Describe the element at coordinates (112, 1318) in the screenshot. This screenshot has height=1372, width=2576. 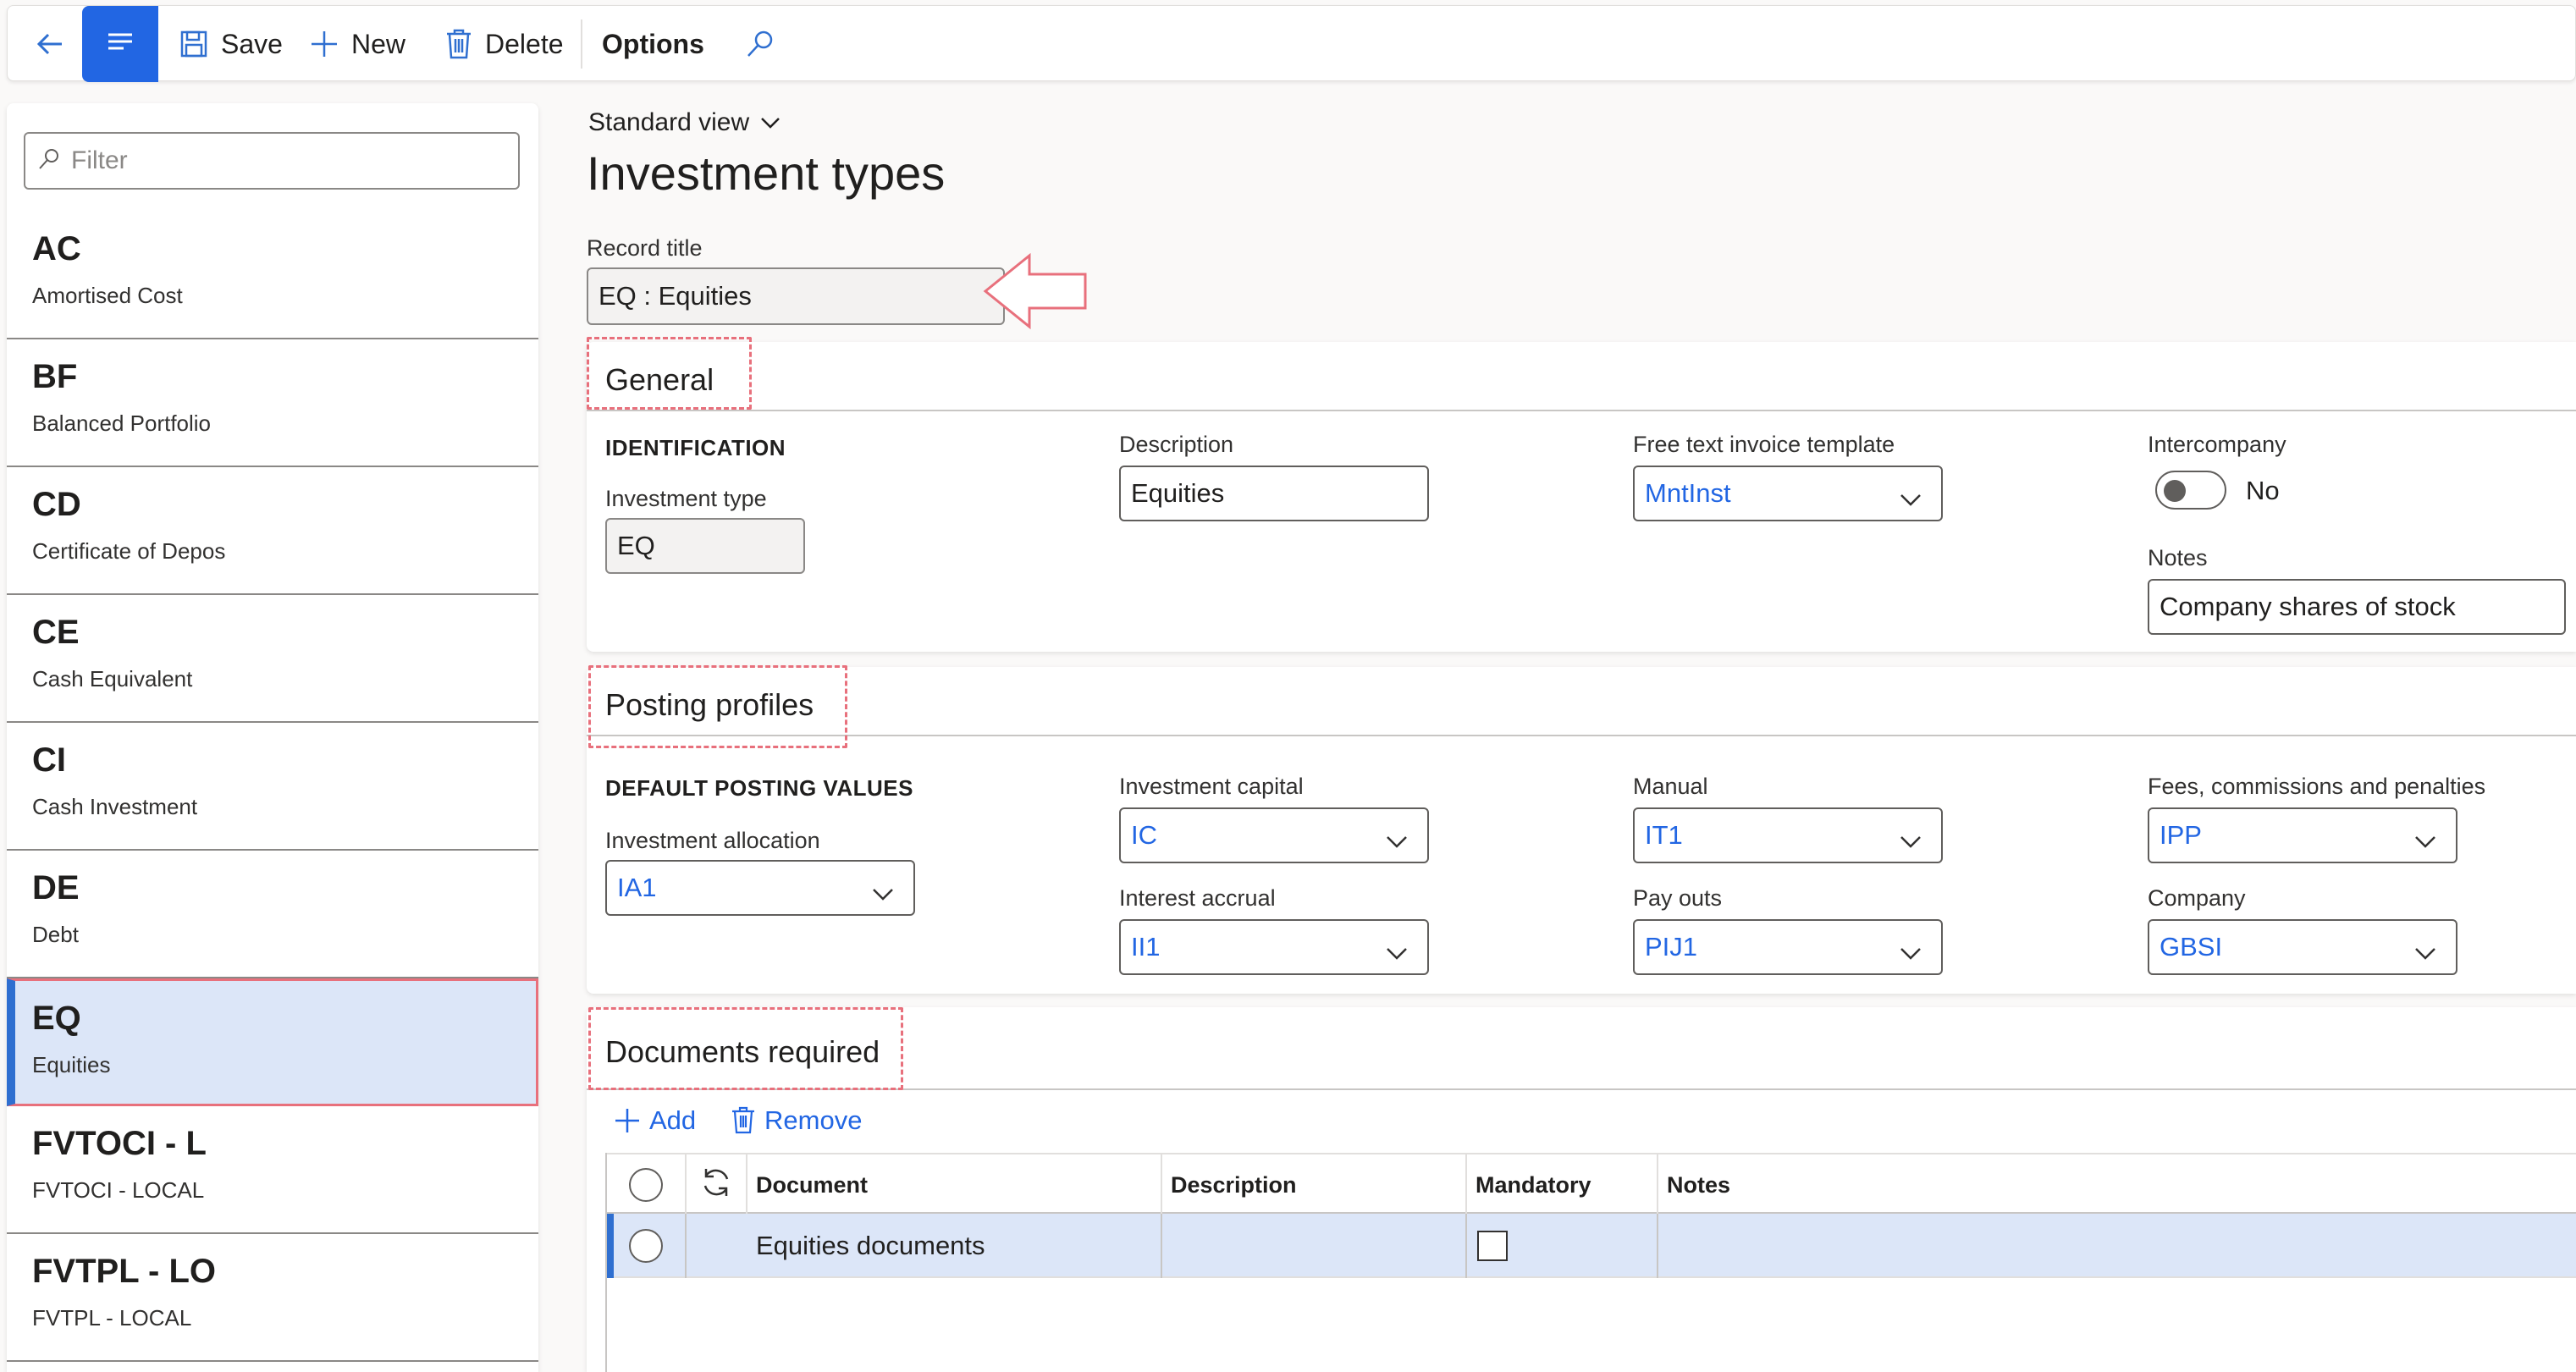
I see `list-item-description: FVTPL - LOCAL` at that location.